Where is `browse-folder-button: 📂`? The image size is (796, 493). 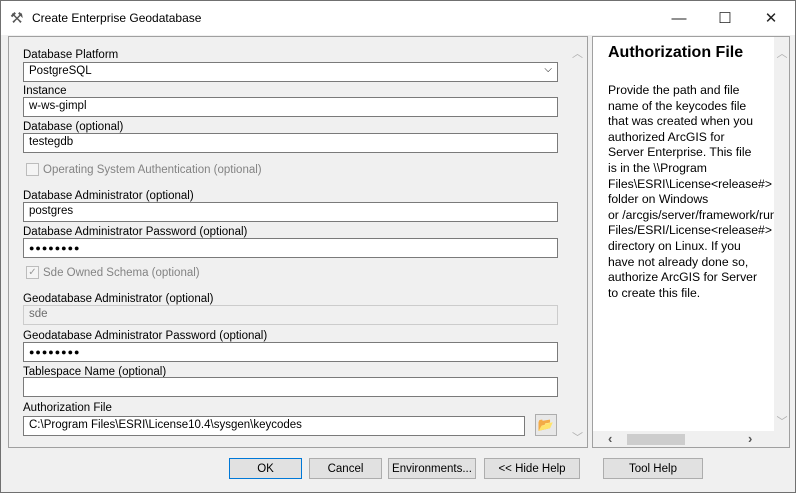 browse-folder-button: 📂 is located at coordinates (546, 425).